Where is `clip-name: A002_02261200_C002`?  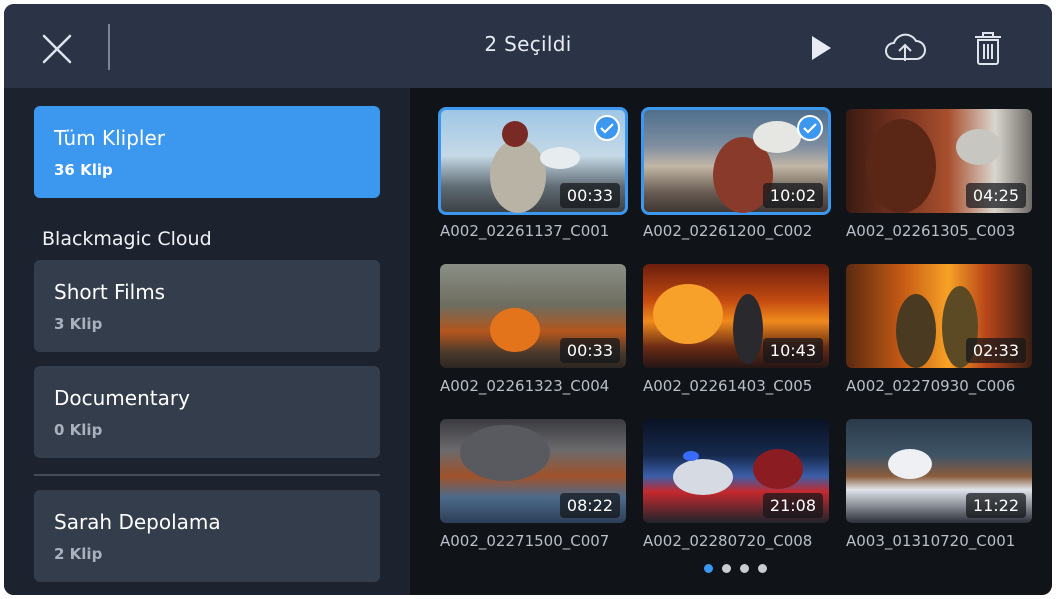 clip-name: A002_02261200_C002 is located at coordinates (728, 231).